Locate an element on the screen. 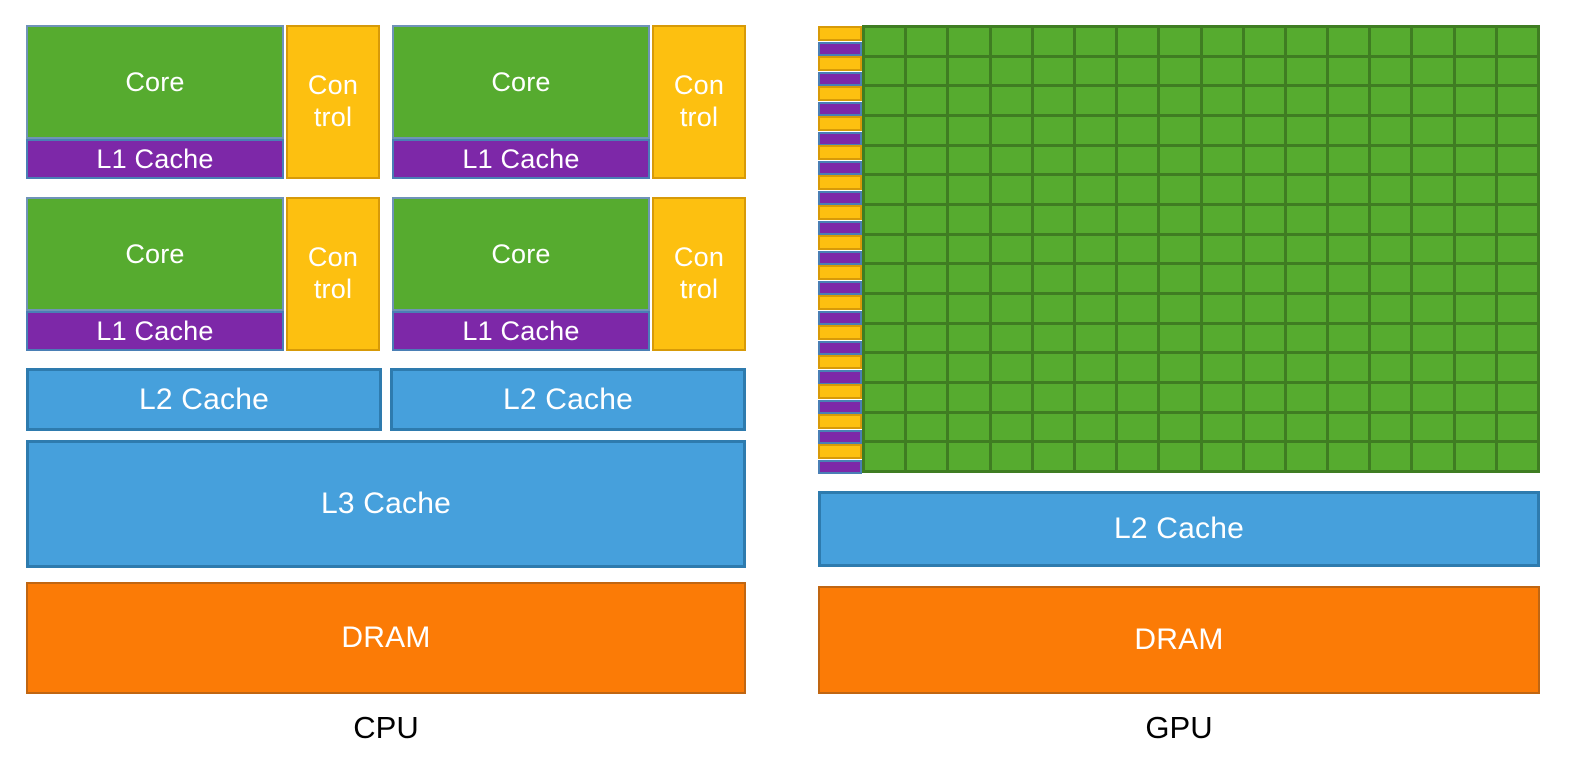 This screenshot has width=1576, height=770. gpu-dram-block: DRAM is located at coordinates (1179, 640).